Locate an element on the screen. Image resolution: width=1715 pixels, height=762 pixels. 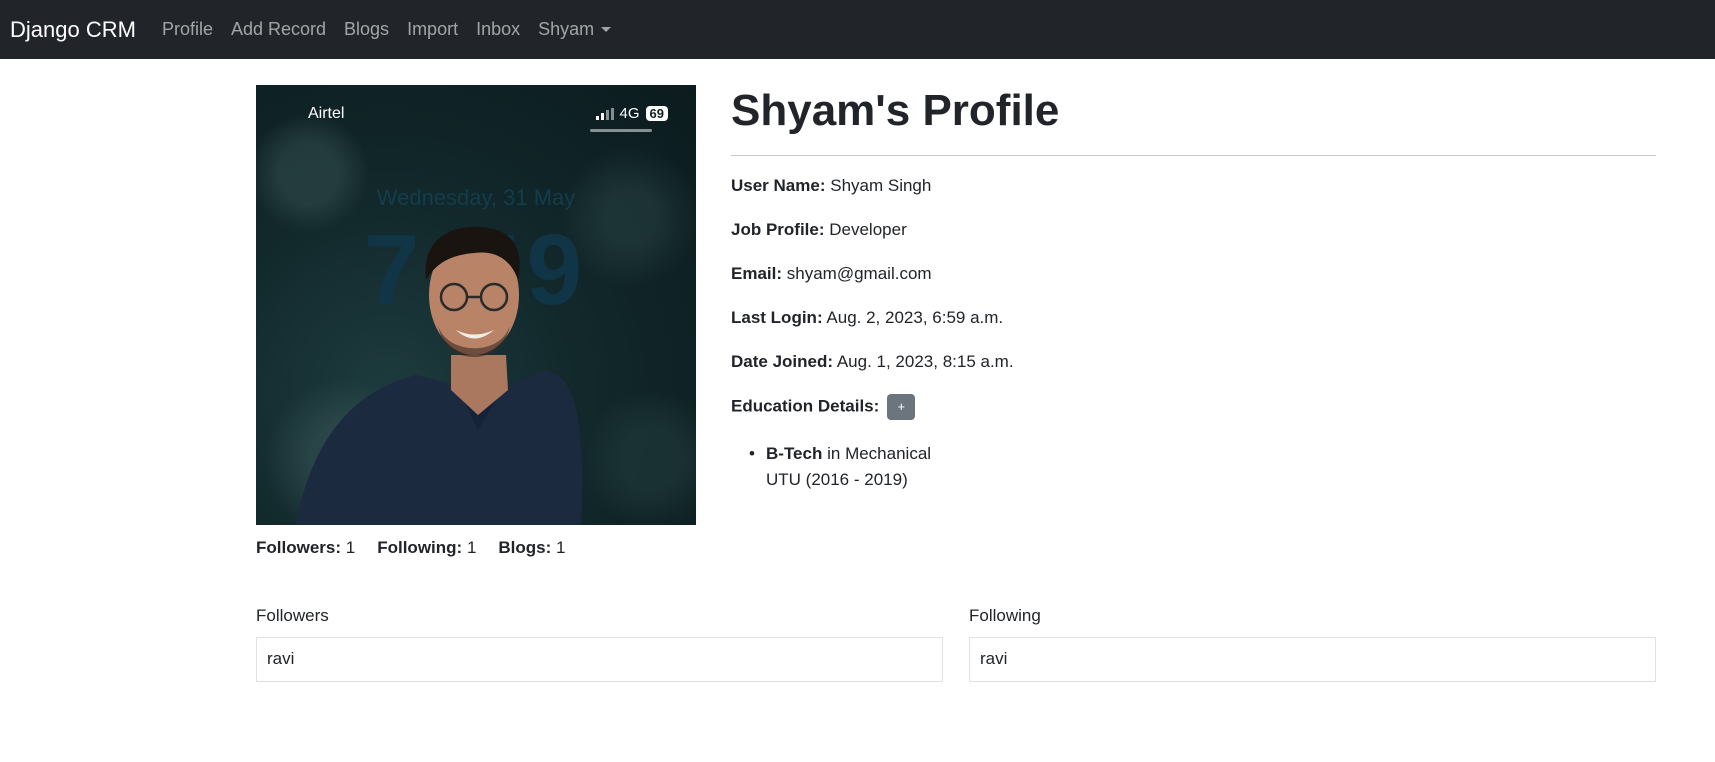
followers-heading: Followers is located at coordinates (292, 615).